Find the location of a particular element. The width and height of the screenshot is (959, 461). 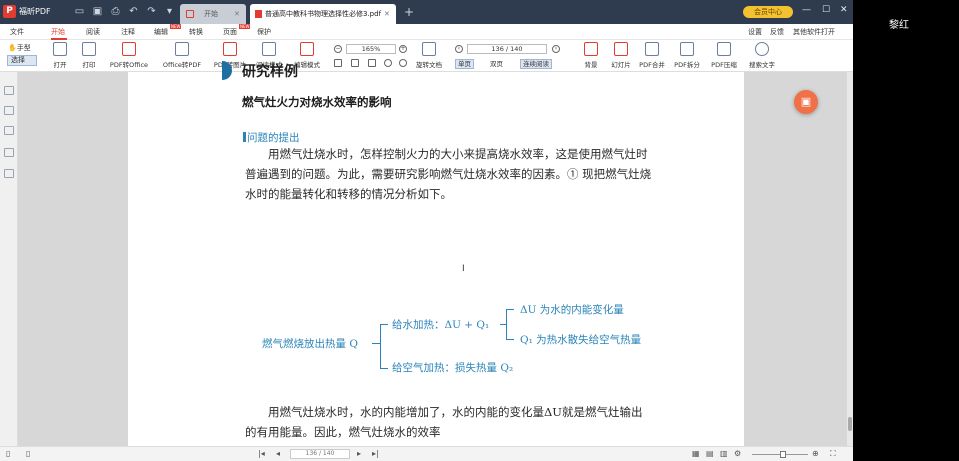

floating-tool-icon: ▣ is located at coordinates (806, 102).